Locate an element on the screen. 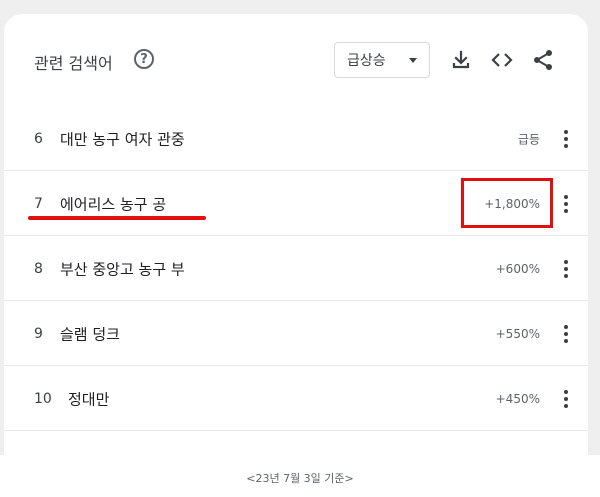 This screenshot has width=600, height=497. list-item: 6 대만 농구 여자 관중 급등 is located at coordinates (296, 138).